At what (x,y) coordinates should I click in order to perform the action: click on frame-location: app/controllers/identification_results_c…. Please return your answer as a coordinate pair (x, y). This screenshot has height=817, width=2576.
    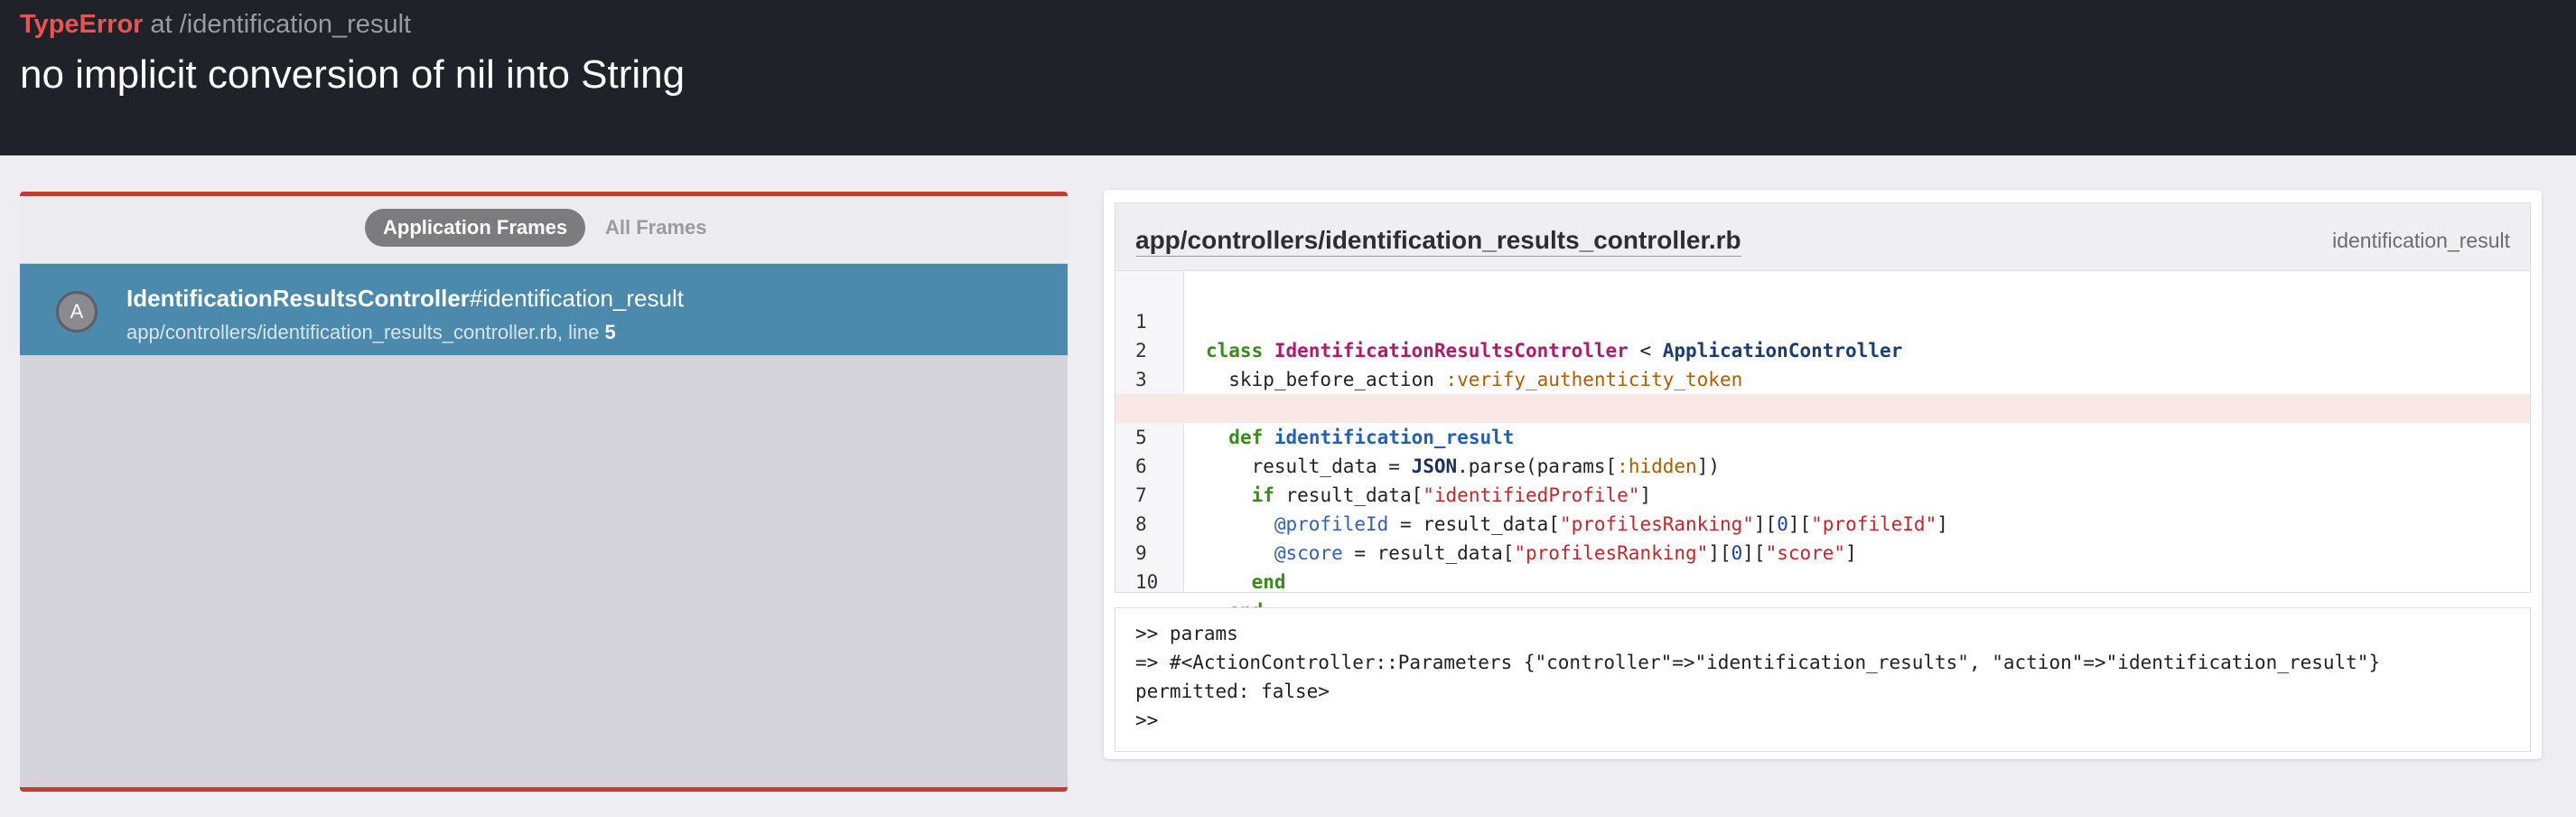
    Looking at the image, I should click on (371, 332).